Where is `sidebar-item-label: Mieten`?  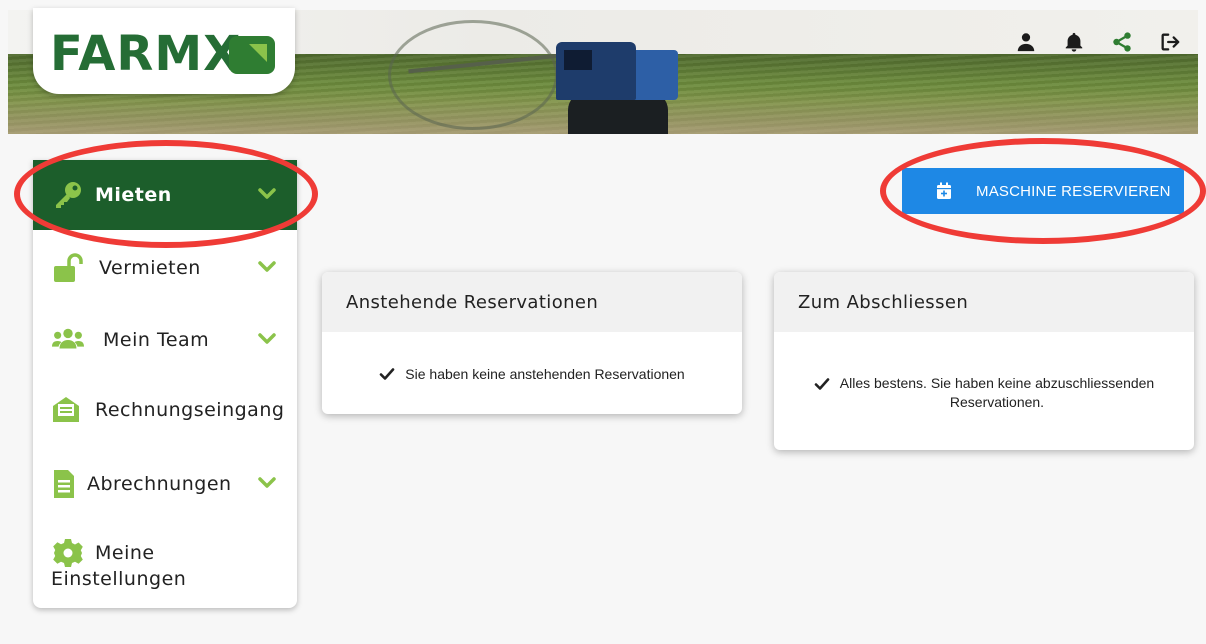
sidebar-item-label: Mieten is located at coordinates (133, 195).